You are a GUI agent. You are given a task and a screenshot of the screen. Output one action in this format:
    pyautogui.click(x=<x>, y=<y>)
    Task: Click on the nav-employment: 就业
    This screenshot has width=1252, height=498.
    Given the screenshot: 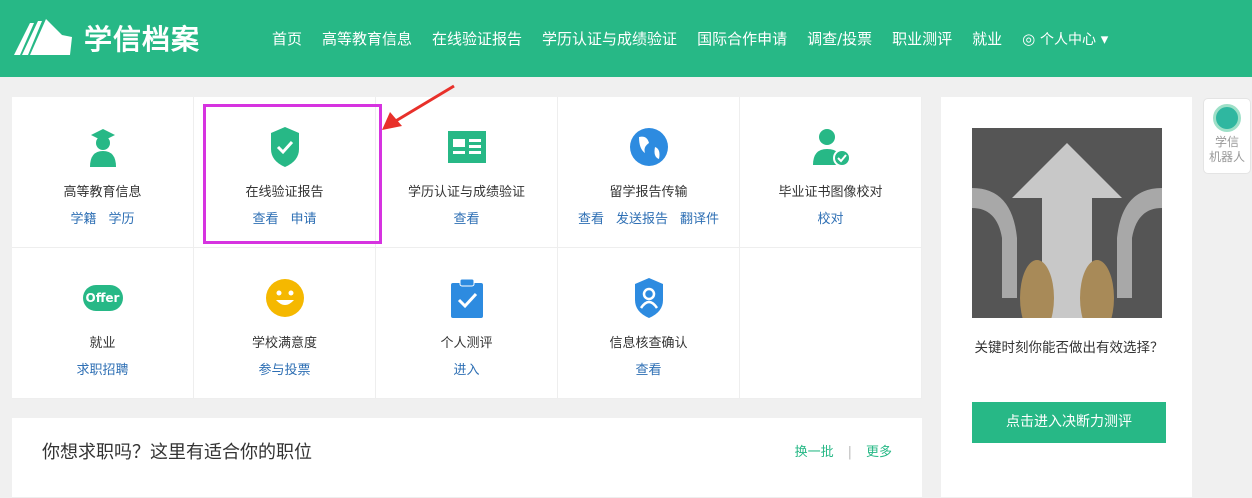 What is the action you would take?
    pyautogui.click(x=987, y=38)
    